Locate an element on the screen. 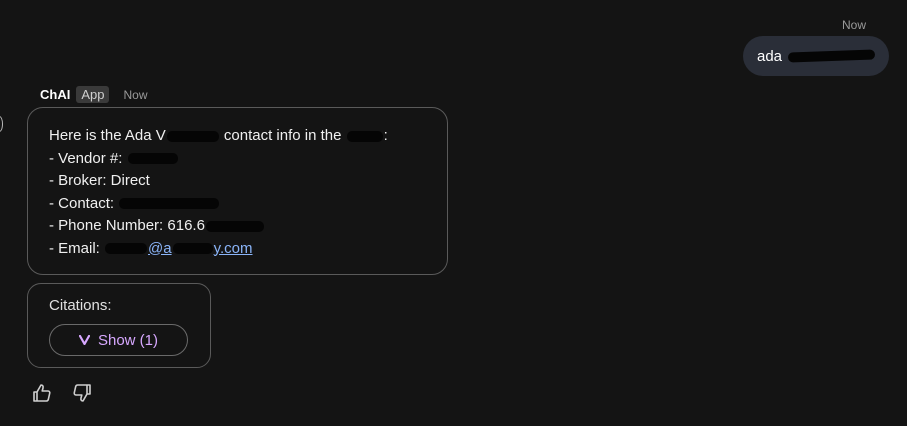 The width and height of the screenshot is (907, 426). message-line-intro: Here is the Ada V contact info in the : is located at coordinates (237, 136).